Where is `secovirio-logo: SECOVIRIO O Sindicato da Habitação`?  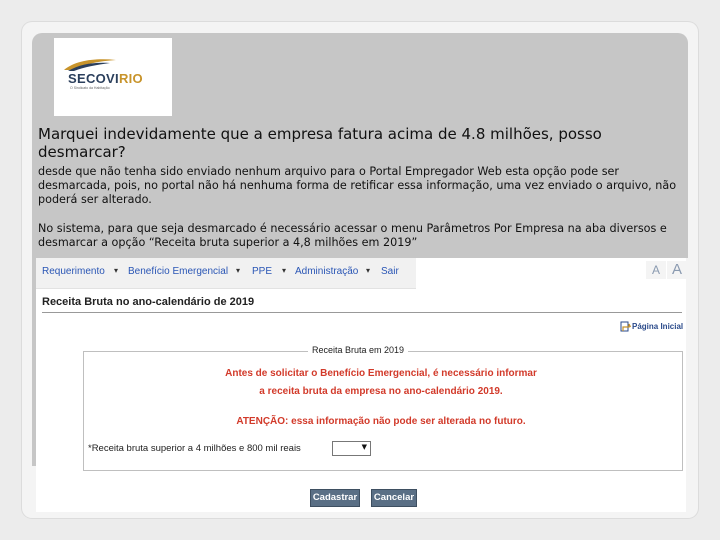
secovirio-logo: SECOVIRIO O Sindicato da Habitação is located at coordinates (113, 77).